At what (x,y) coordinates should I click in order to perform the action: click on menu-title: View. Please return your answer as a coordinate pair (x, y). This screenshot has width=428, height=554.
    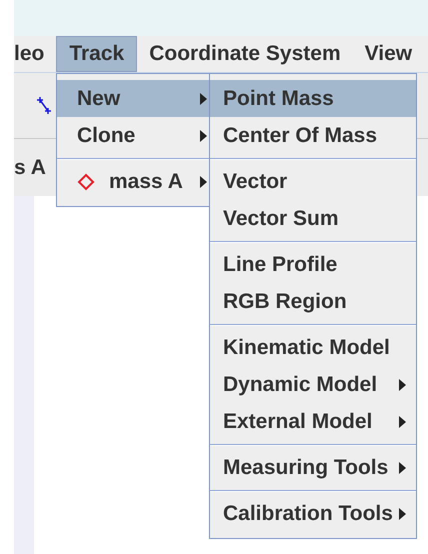
    Looking at the image, I should click on (388, 54).